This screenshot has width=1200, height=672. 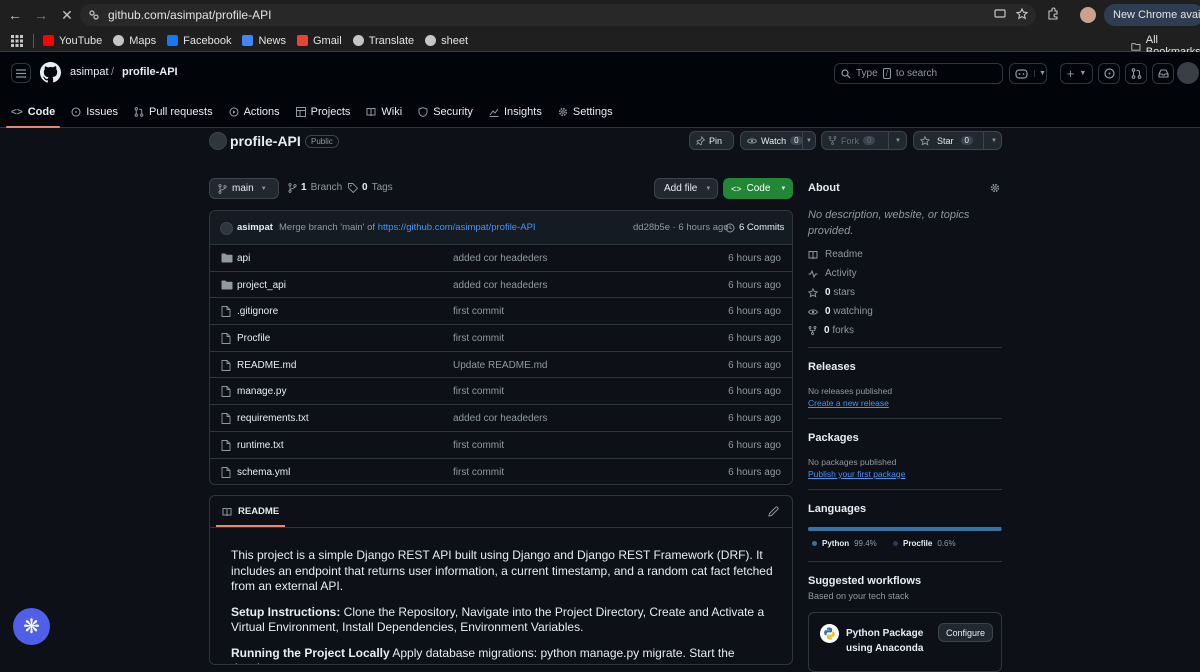 I want to click on stop-icon: ✕, so click(x=67, y=15).